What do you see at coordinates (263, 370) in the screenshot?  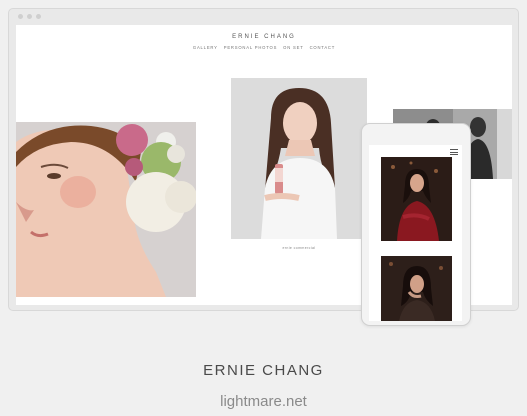 I see `project-title: ERNIE CHANG` at bounding box center [263, 370].